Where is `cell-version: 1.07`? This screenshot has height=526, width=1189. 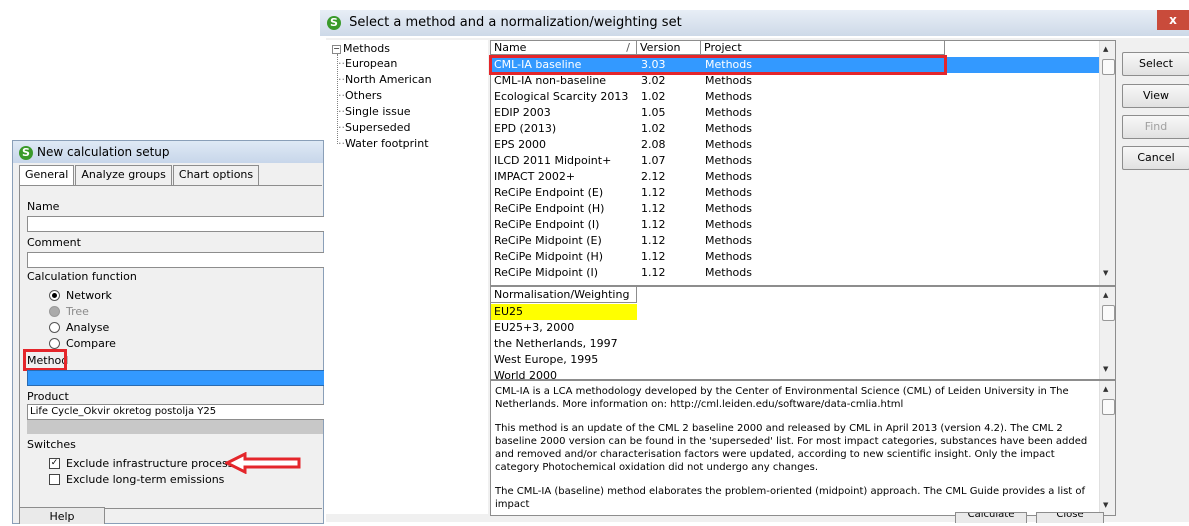 cell-version: 1.07 is located at coordinates (653, 160).